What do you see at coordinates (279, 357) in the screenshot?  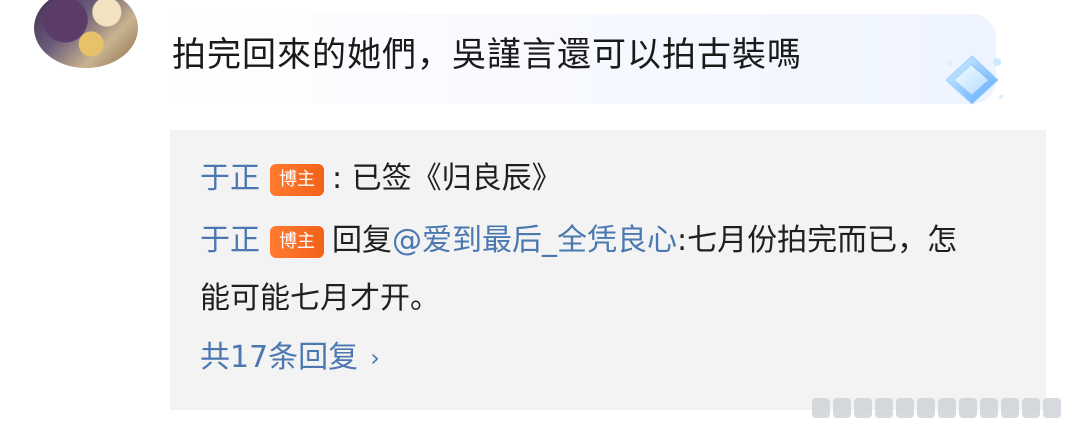 I see `more-replies-label: 共17条回复` at bounding box center [279, 357].